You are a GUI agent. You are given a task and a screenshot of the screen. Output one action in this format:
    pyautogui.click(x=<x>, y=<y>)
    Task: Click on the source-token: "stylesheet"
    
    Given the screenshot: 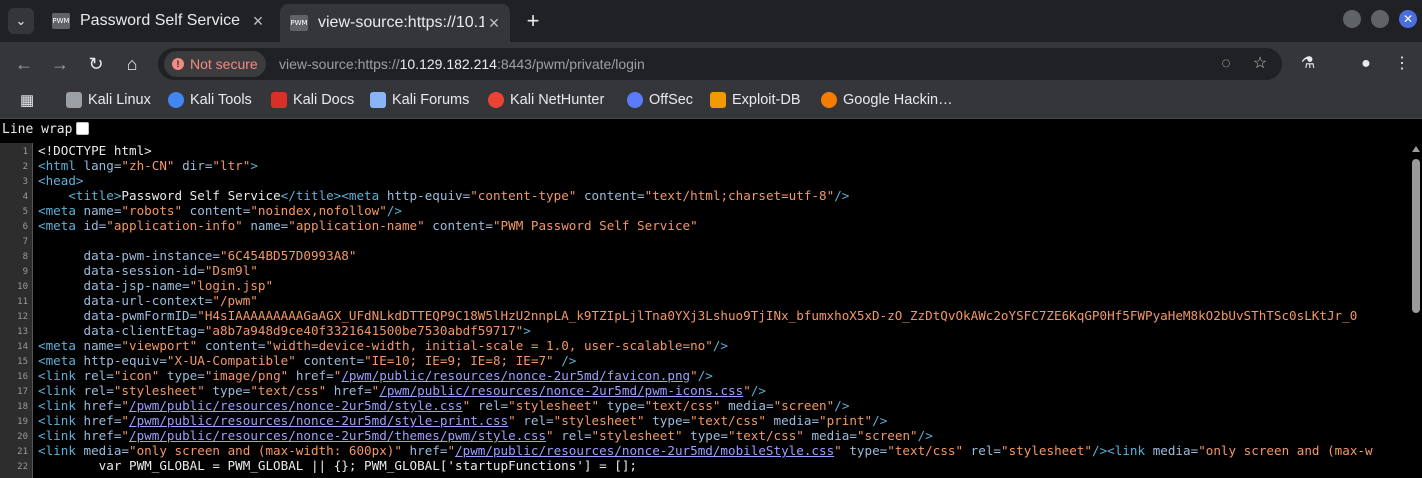 What is the action you would take?
    pyautogui.click(x=1047, y=450)
    